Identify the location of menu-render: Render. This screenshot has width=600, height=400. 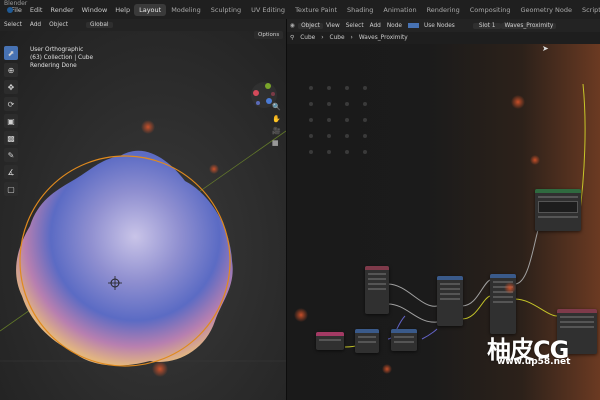
(61, 10).